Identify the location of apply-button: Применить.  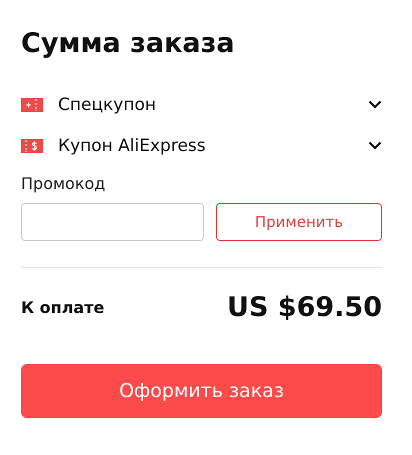
(299, 222).